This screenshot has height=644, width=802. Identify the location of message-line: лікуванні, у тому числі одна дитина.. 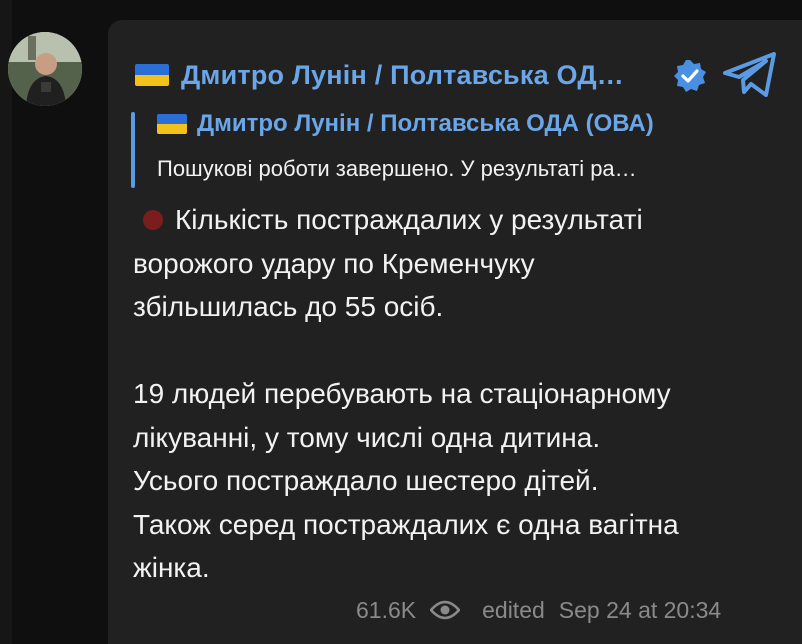
(367, 437).